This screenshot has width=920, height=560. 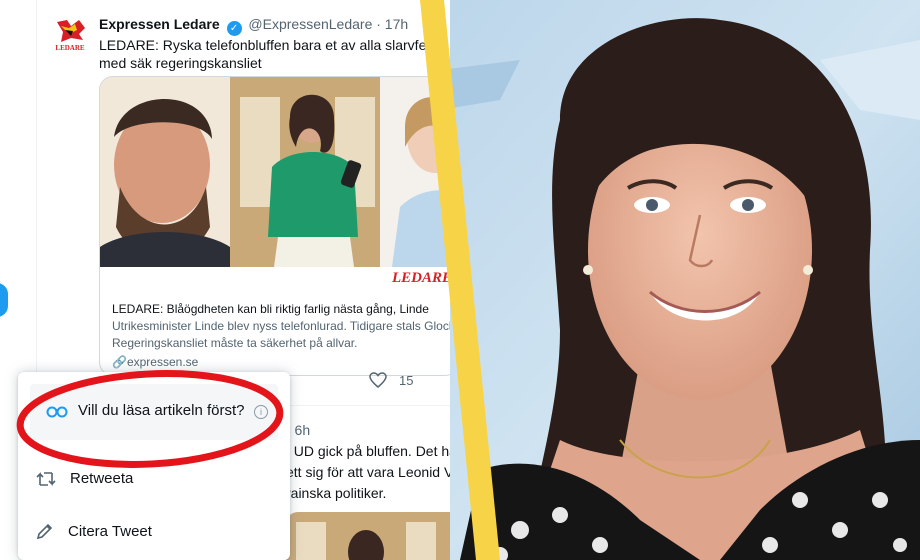 I want to click on yellow-divider-stripe, so click(x=460, y=280).